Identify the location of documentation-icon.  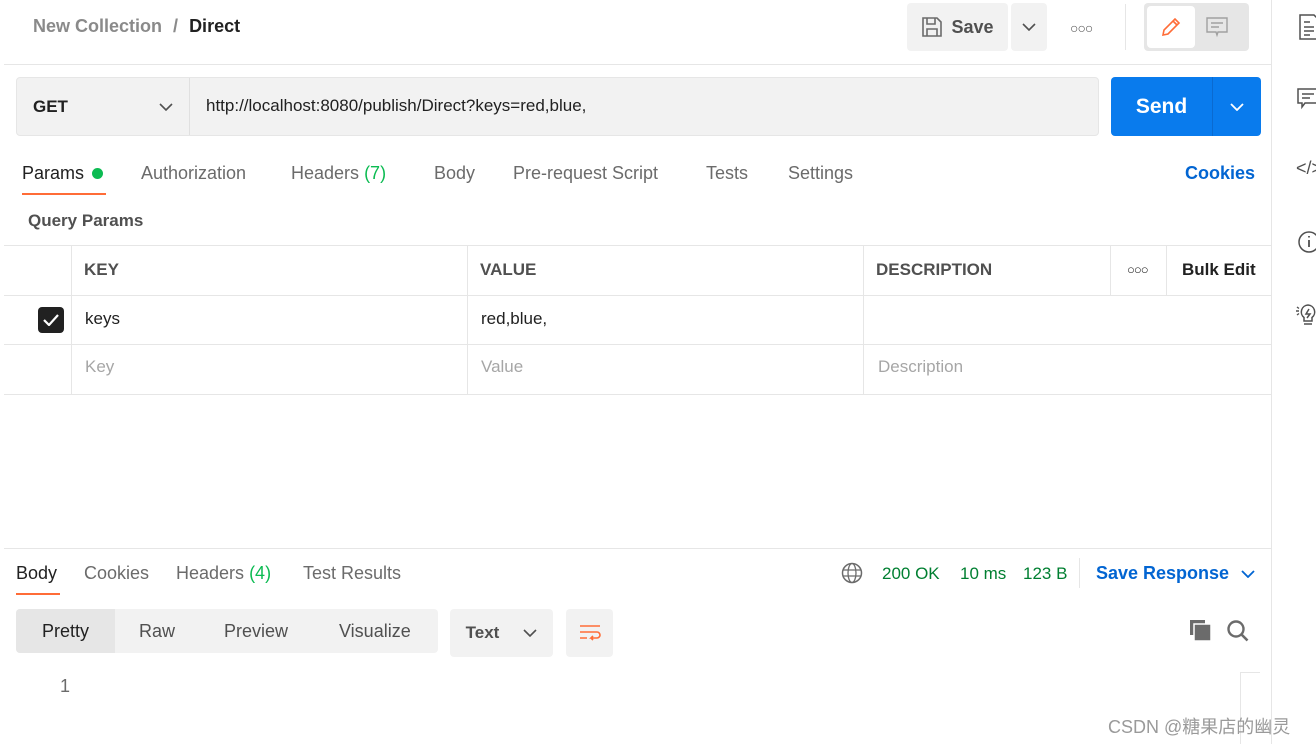
(1307, 27).